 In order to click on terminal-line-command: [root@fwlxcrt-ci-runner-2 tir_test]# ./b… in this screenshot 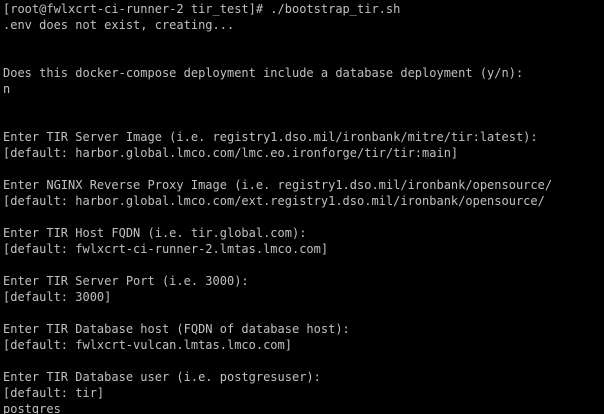, I will do `click(202, 9)`.